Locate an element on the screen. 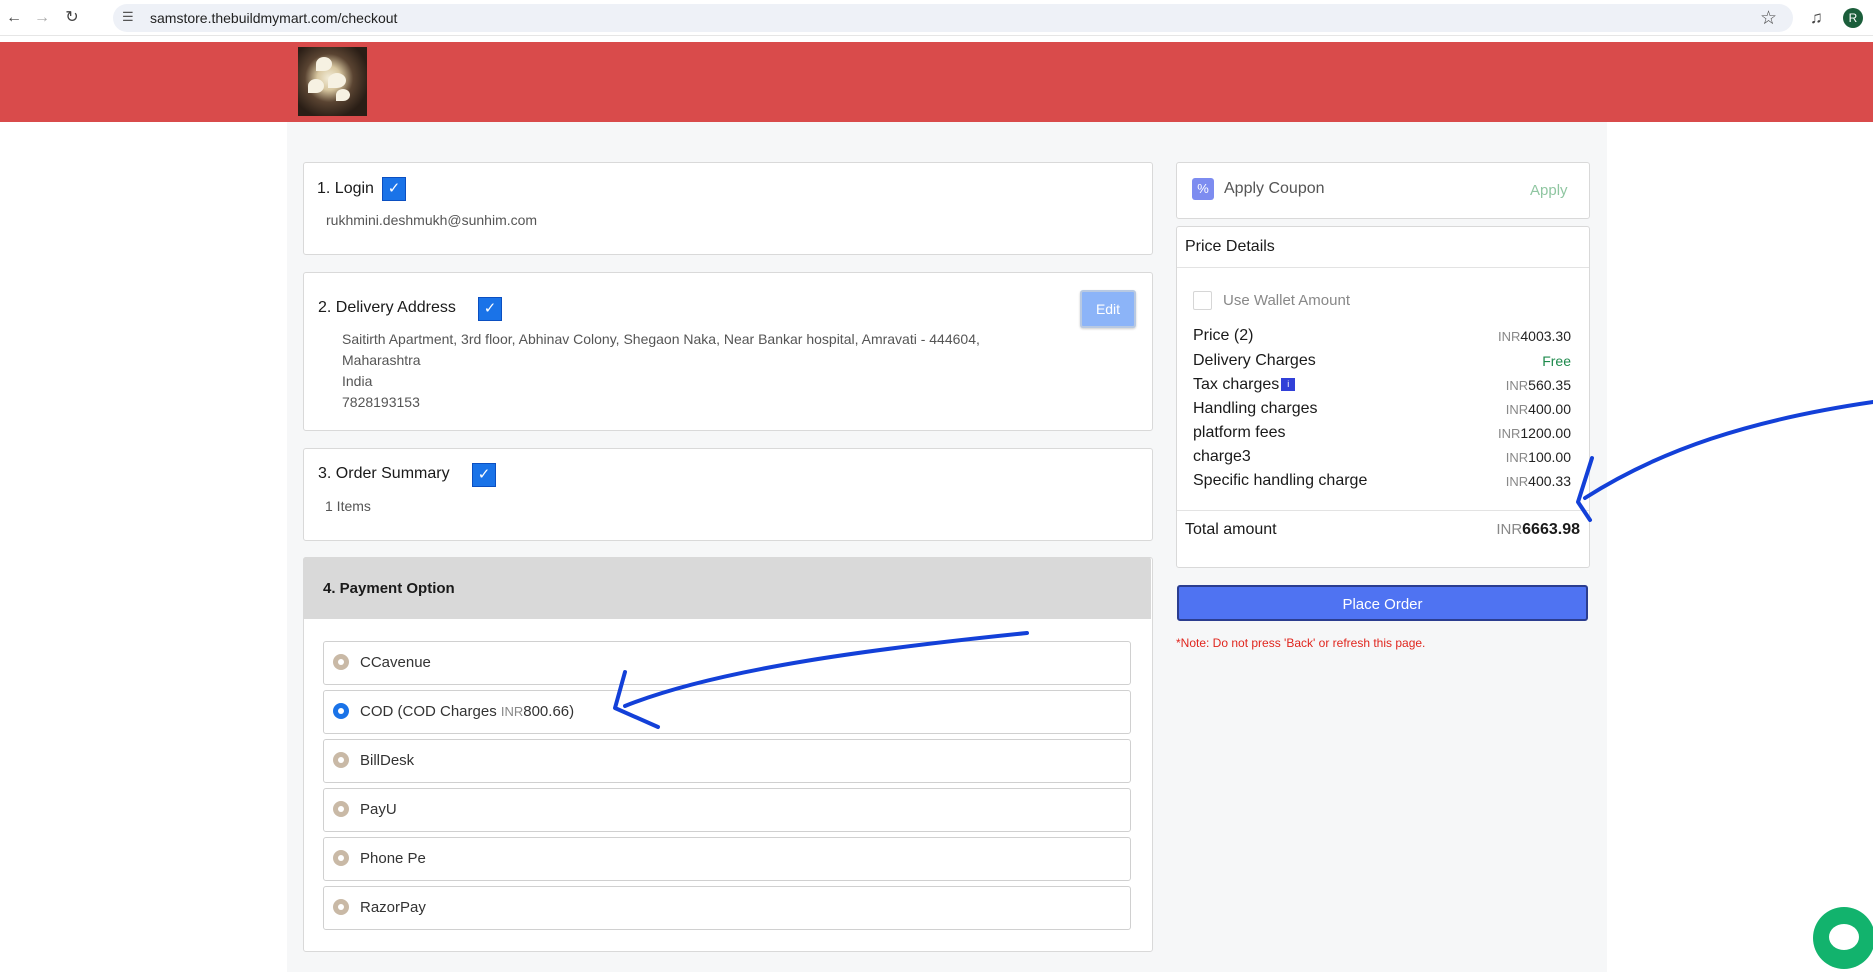 Image resolution: width=1873 pixels, height=972 pixels. annotation-arrowhead-total is located at coordinates (1585, 489).